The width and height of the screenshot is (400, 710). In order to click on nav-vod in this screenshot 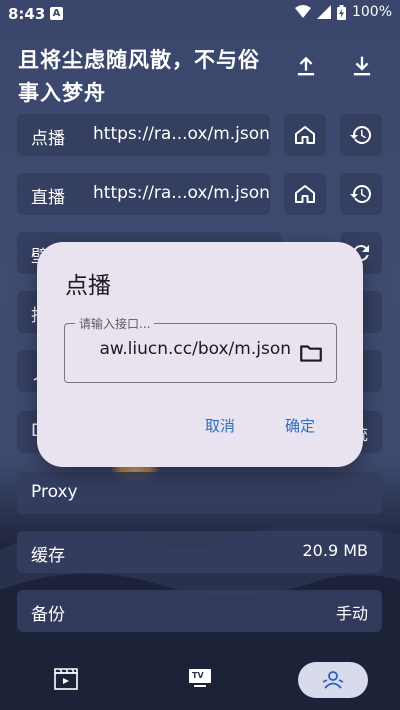, I will do `click(66, 680)`.